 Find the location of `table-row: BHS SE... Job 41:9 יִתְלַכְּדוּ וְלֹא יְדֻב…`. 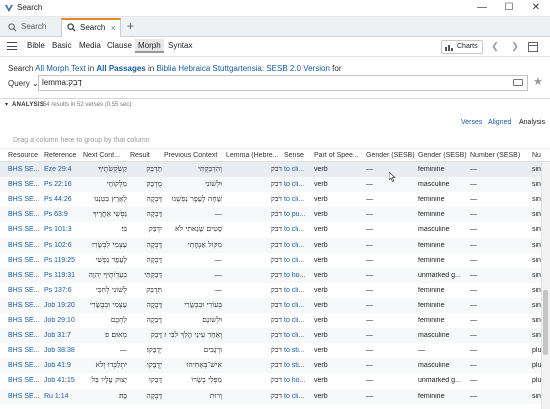

table-row: BHS SE... Job 41:9 יִתְלַכְּדוּ וְלֹא יְדֻב… is located at coordinates (270, 366).